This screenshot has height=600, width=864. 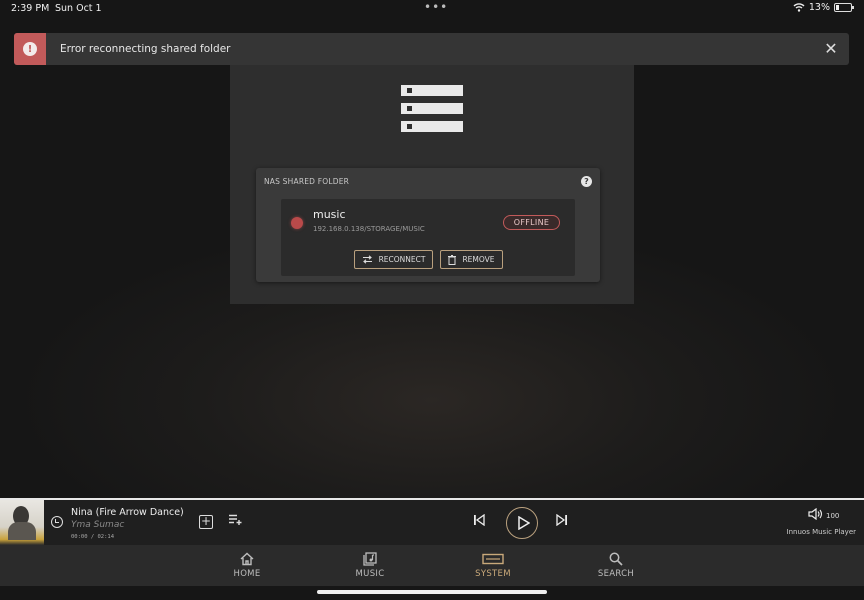 I want to click on battery-icon, so click(x=844, y=7).